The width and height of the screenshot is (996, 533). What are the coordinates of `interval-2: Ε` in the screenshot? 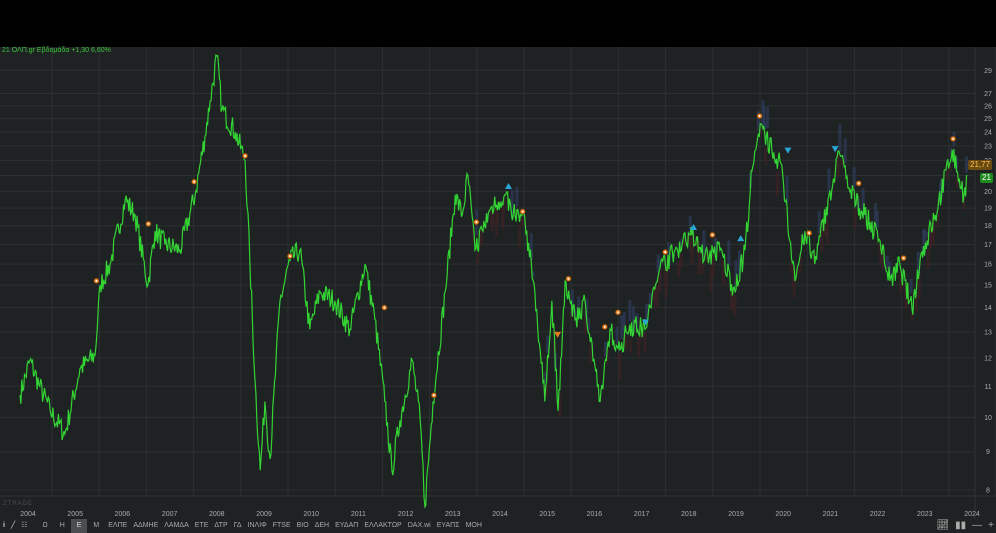 It's located at (79, 526).